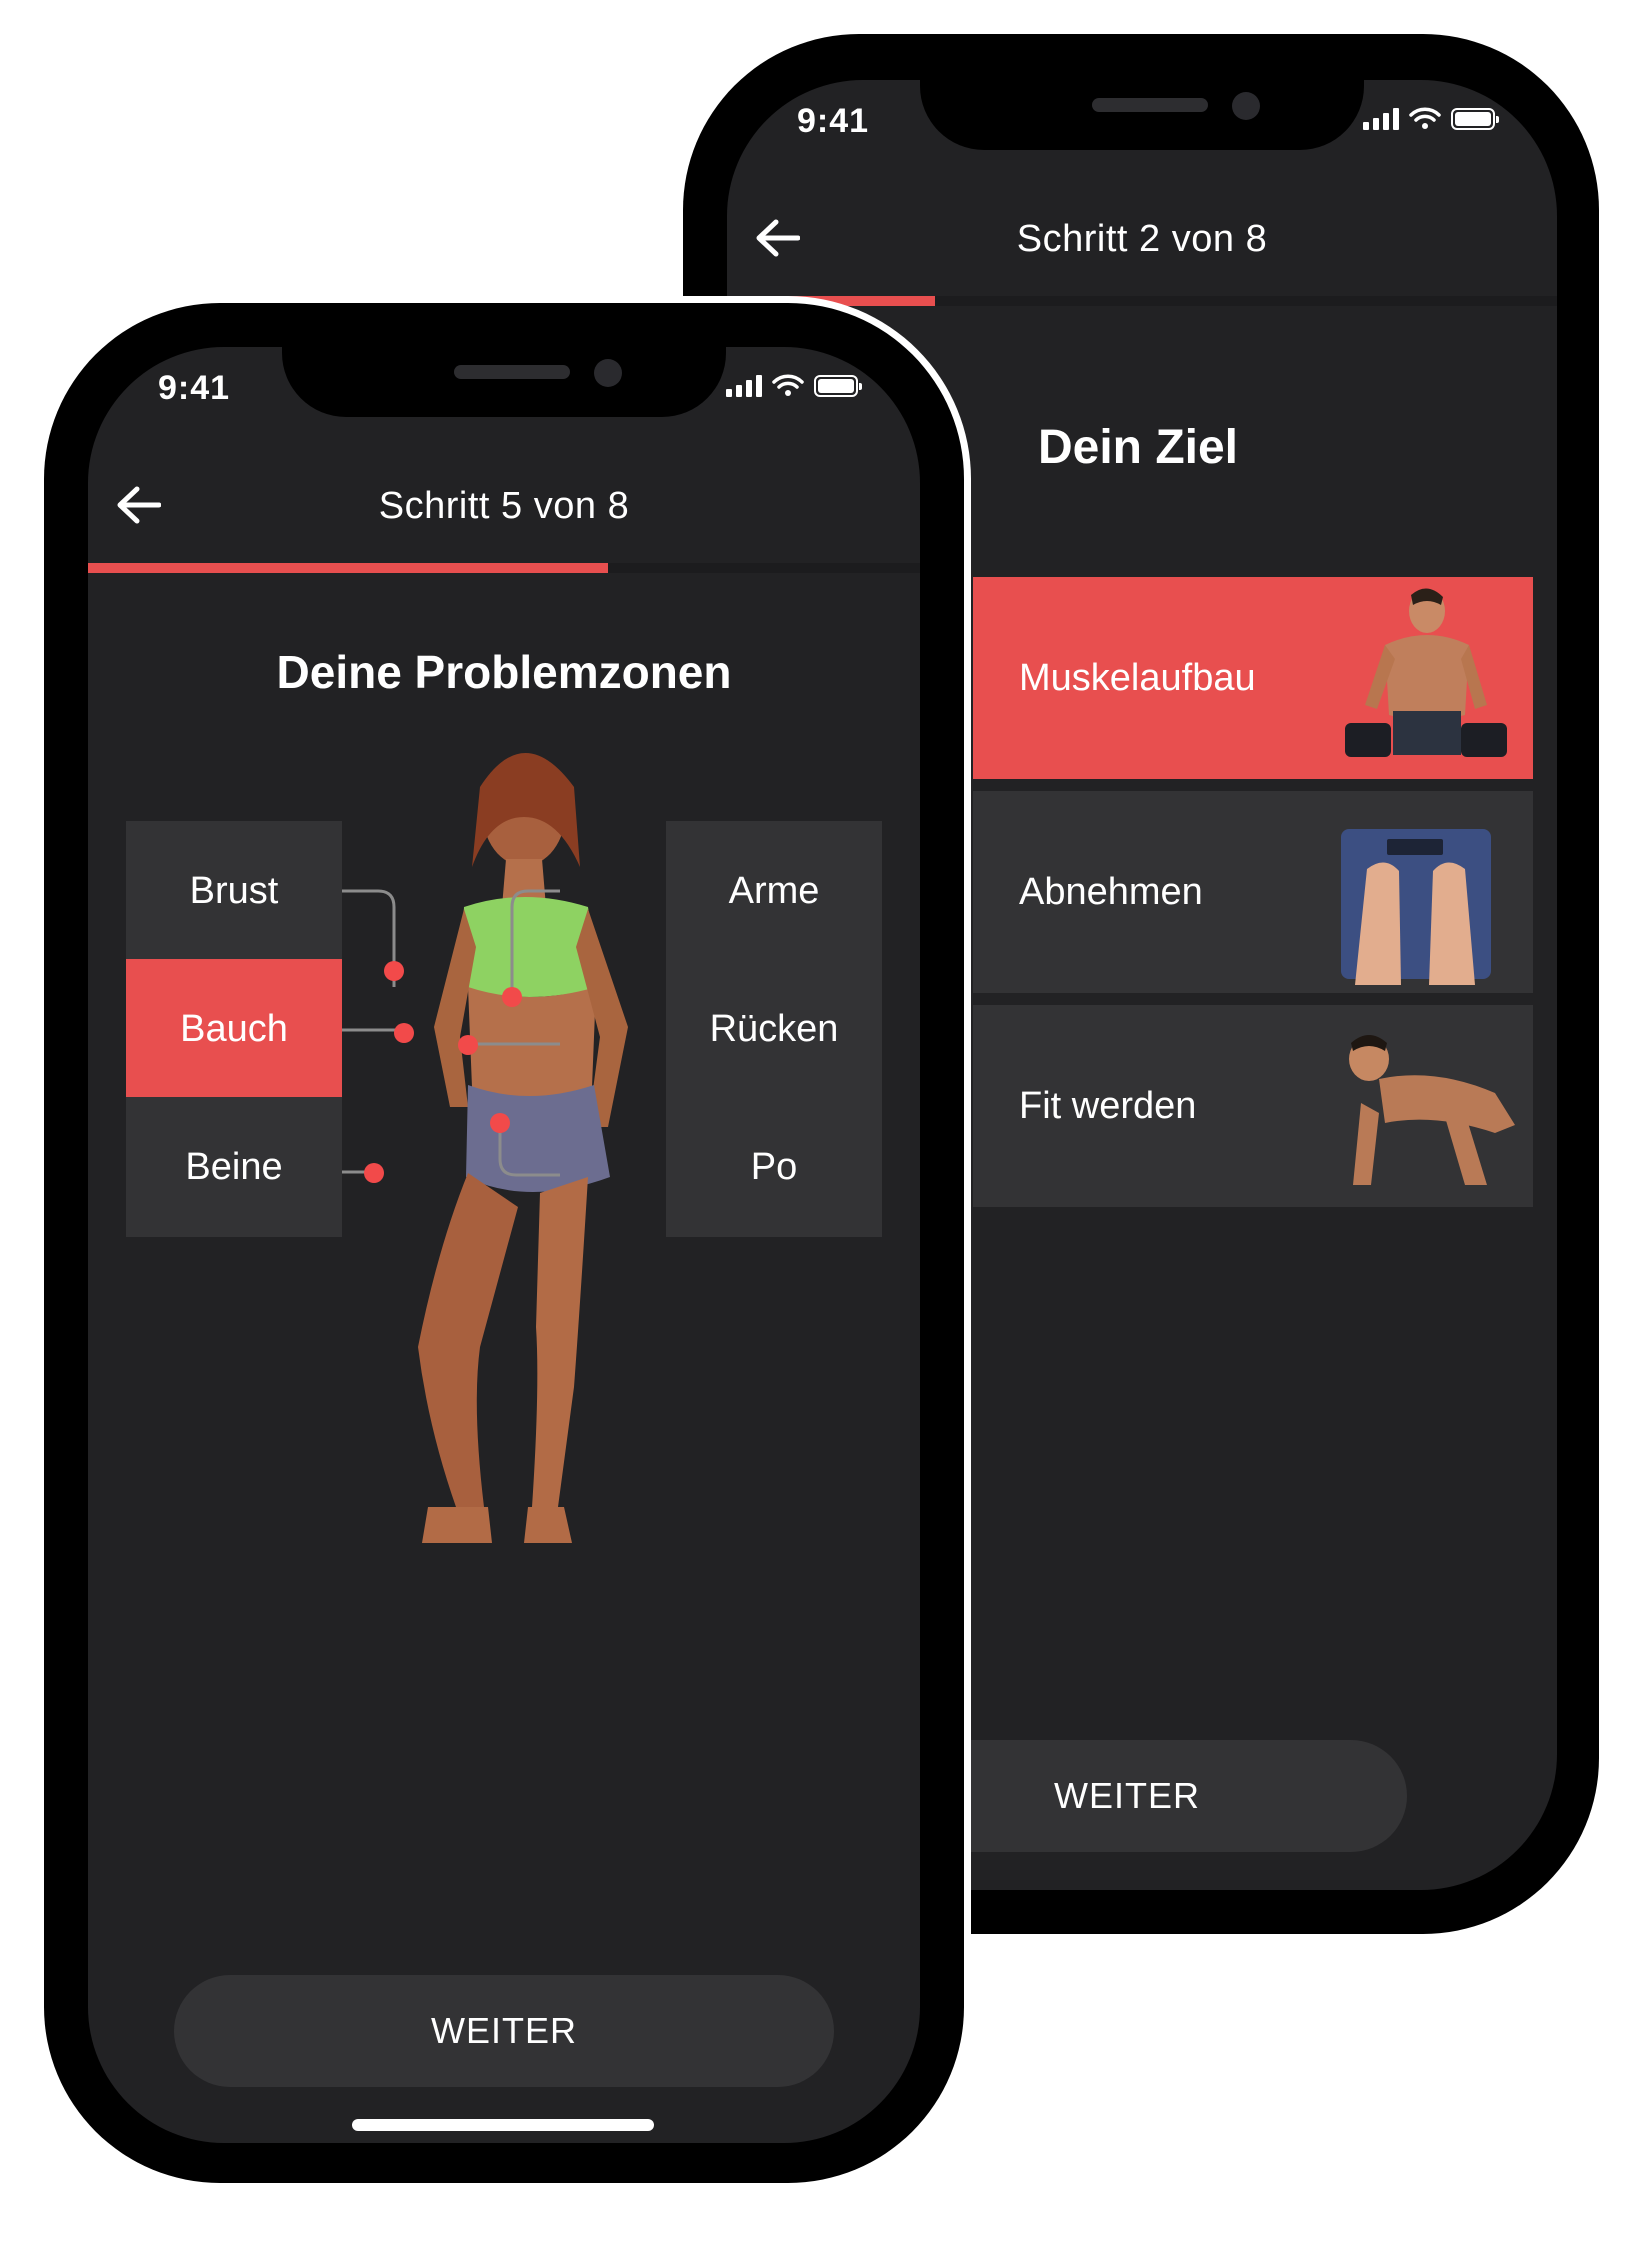 The height and width of the screenshot is (2246, 1646). I want to click on zone-arme: Arme, so click(774, 891).